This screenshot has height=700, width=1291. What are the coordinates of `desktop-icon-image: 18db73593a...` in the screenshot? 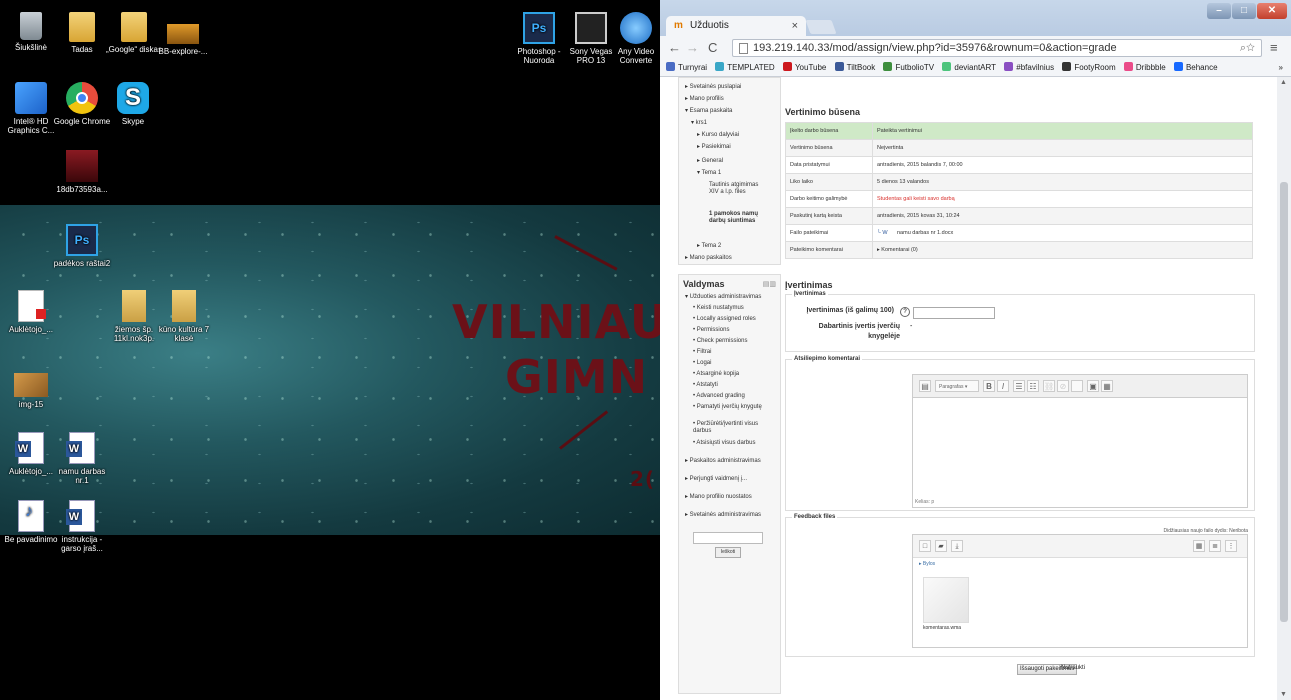 It's located at (82, 172).